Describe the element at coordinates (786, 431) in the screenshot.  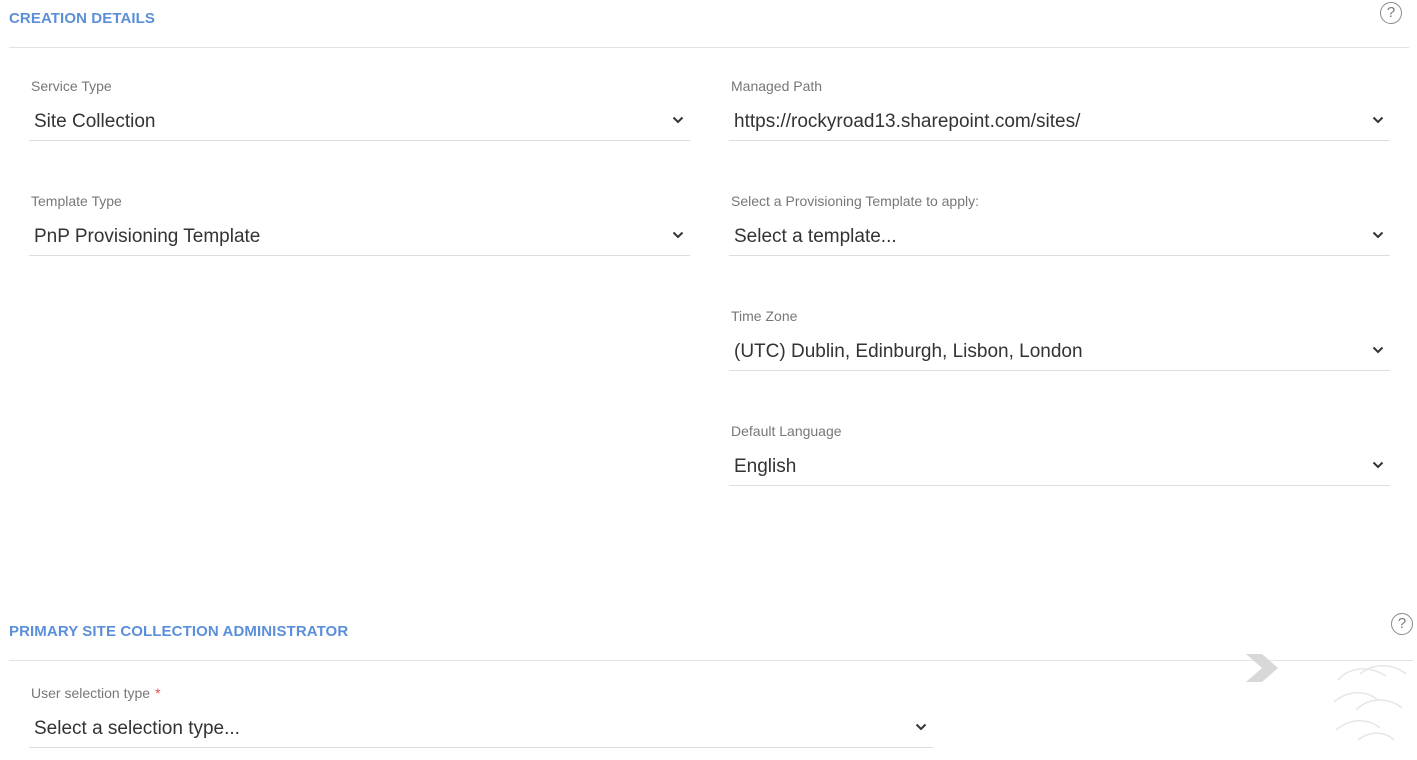
I see `default-language-label: Default Language` at that location.